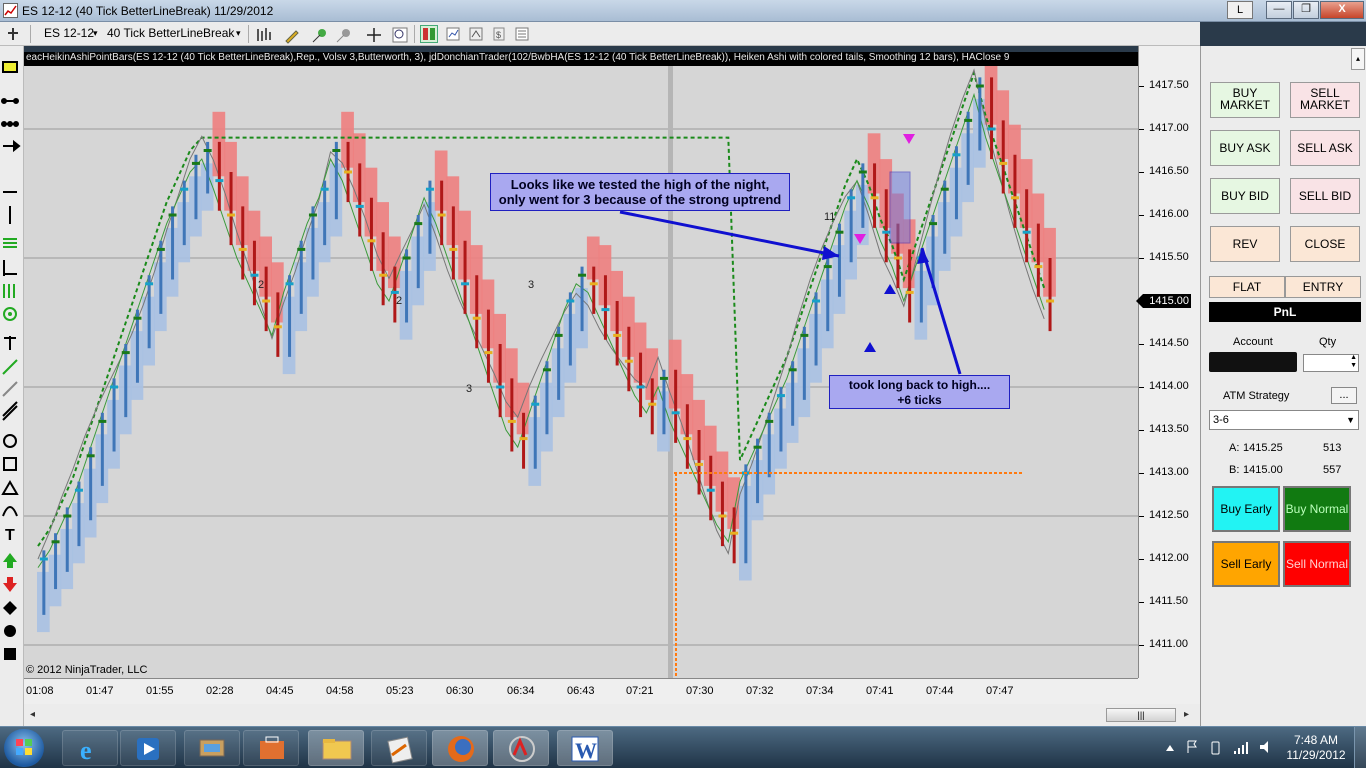 The width and height of the screenshot is (1366, 768). I want to click on show-desktop-button, so click(1360, 747).